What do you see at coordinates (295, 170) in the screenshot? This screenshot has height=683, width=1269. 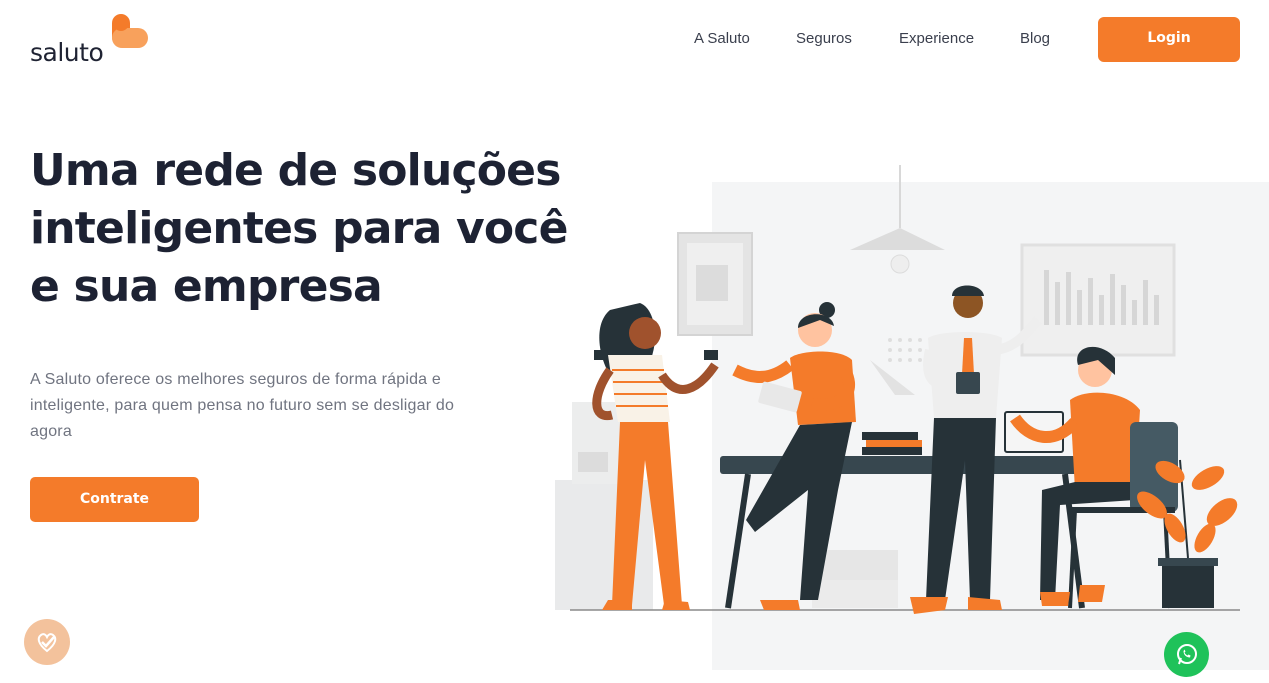 I see `hero-headline-line: Uma rede de soluções` at bounding box center [295, 170].